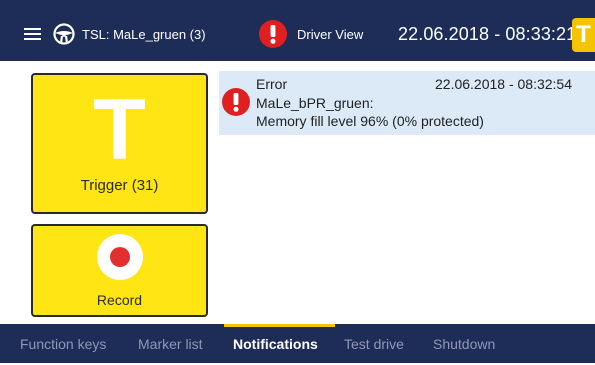  Describe the element at coordinates (330, 34) in the screenshot. I see `driver-view-label: Driver View` at that location.